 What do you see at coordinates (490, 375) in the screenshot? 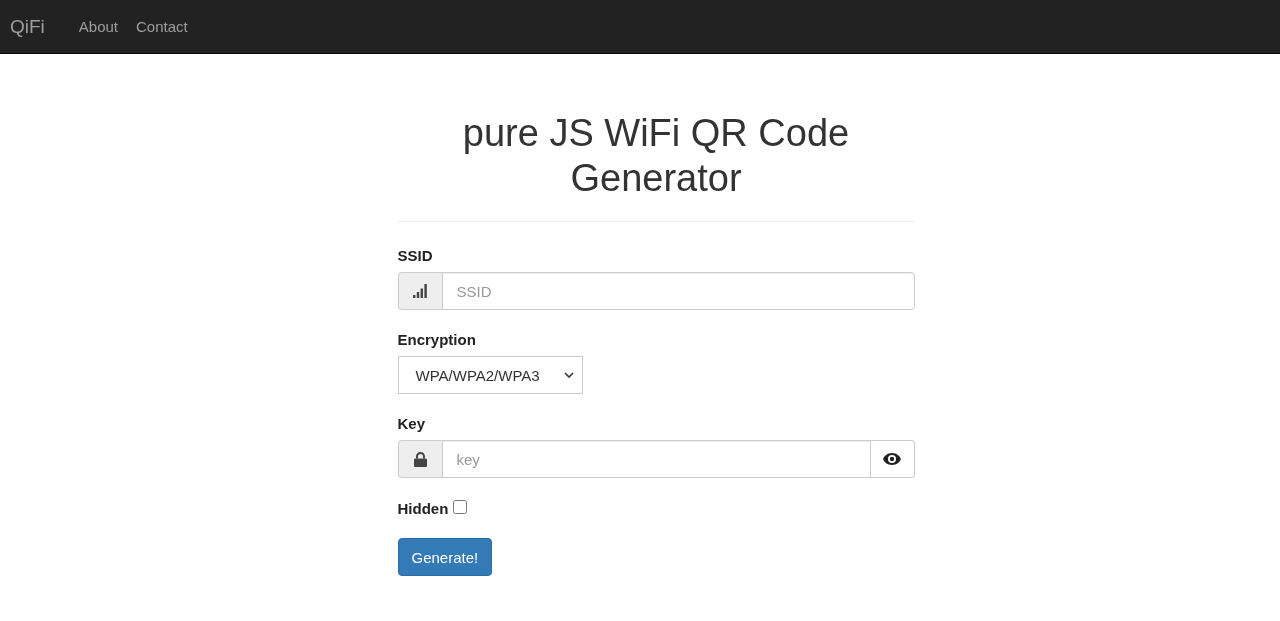
I see `encryption-select: WPA/WPA2/WPA3` at bounding box center [490, 375].